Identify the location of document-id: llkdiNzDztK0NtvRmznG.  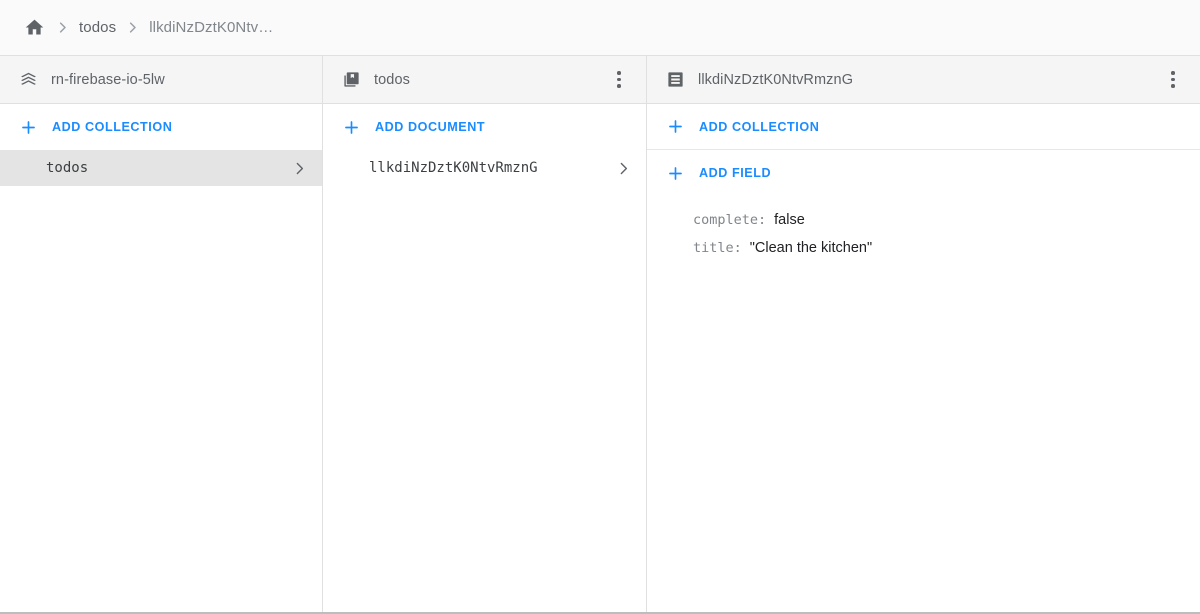
(453, 168).